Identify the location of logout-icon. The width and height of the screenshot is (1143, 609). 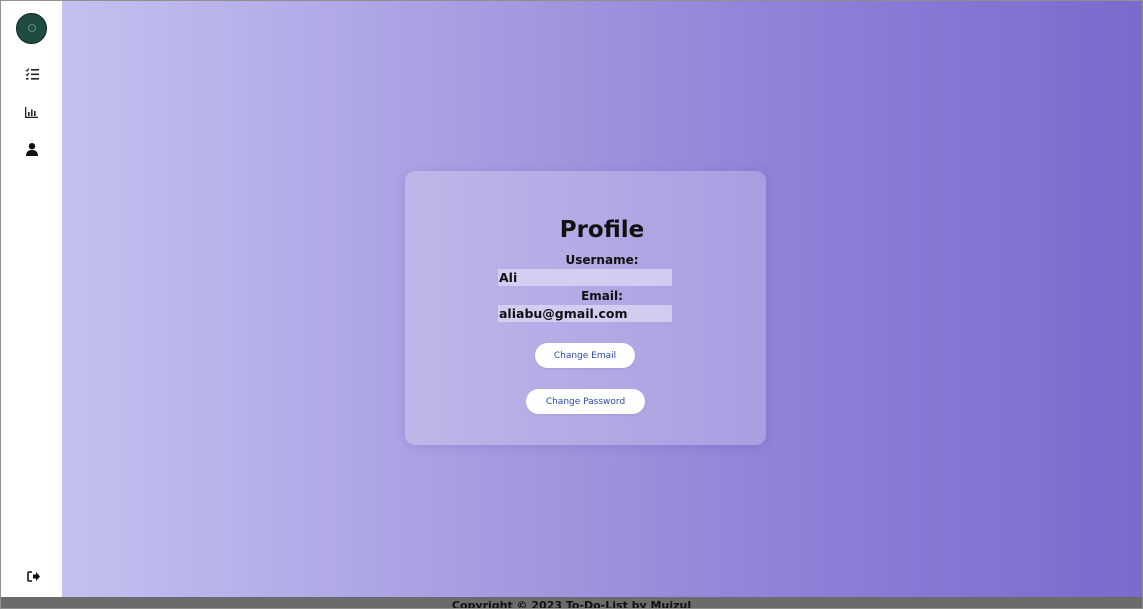
(33, 576).